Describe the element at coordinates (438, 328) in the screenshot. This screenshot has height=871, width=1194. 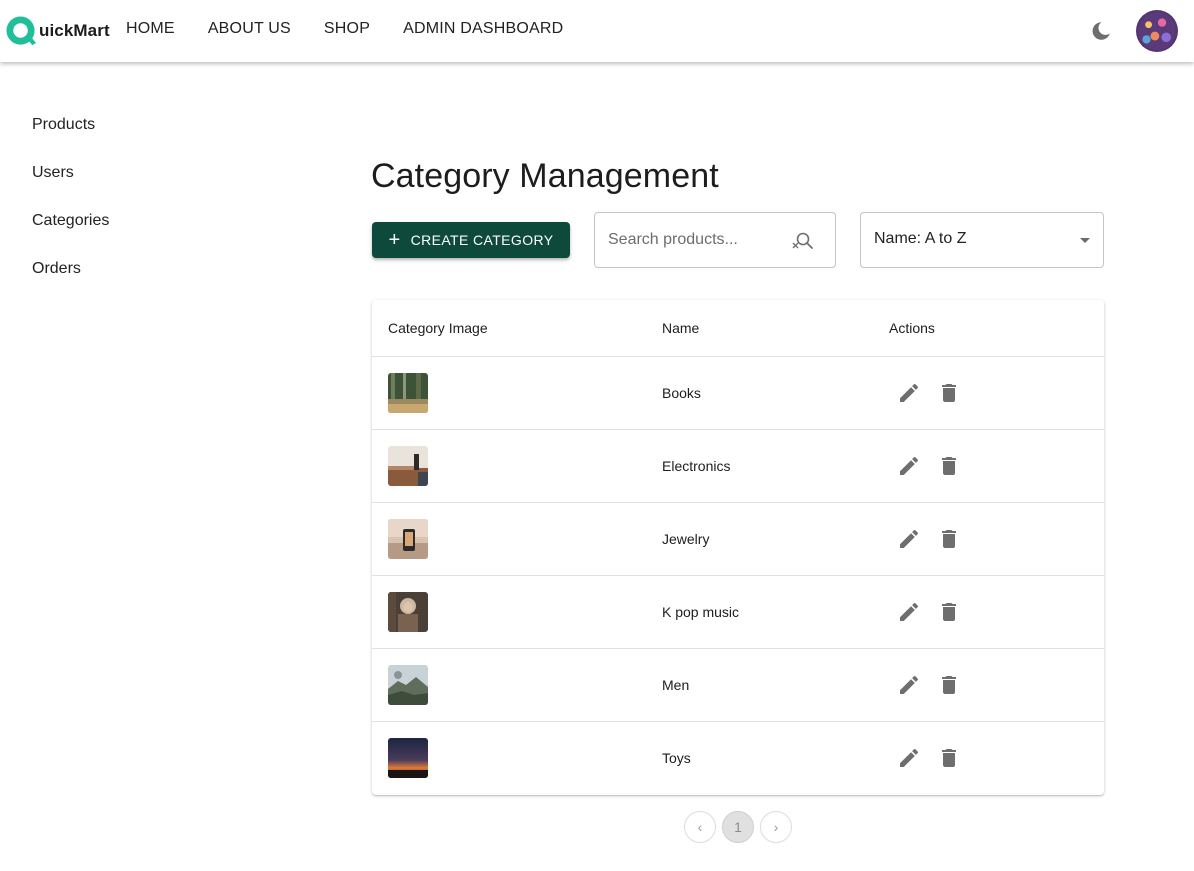
I see `column-header-image: Category Image` at that location.